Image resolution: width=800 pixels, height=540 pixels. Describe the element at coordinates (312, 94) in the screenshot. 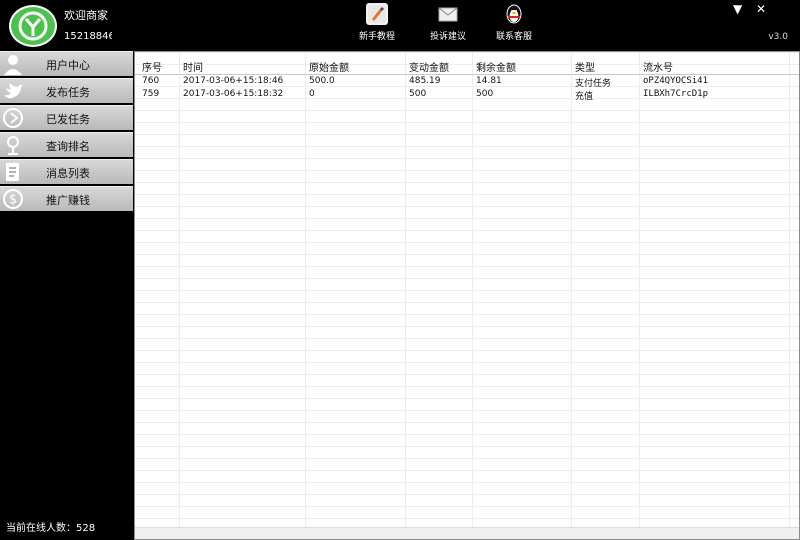

I see `cell-original-amount: 0` at that location.